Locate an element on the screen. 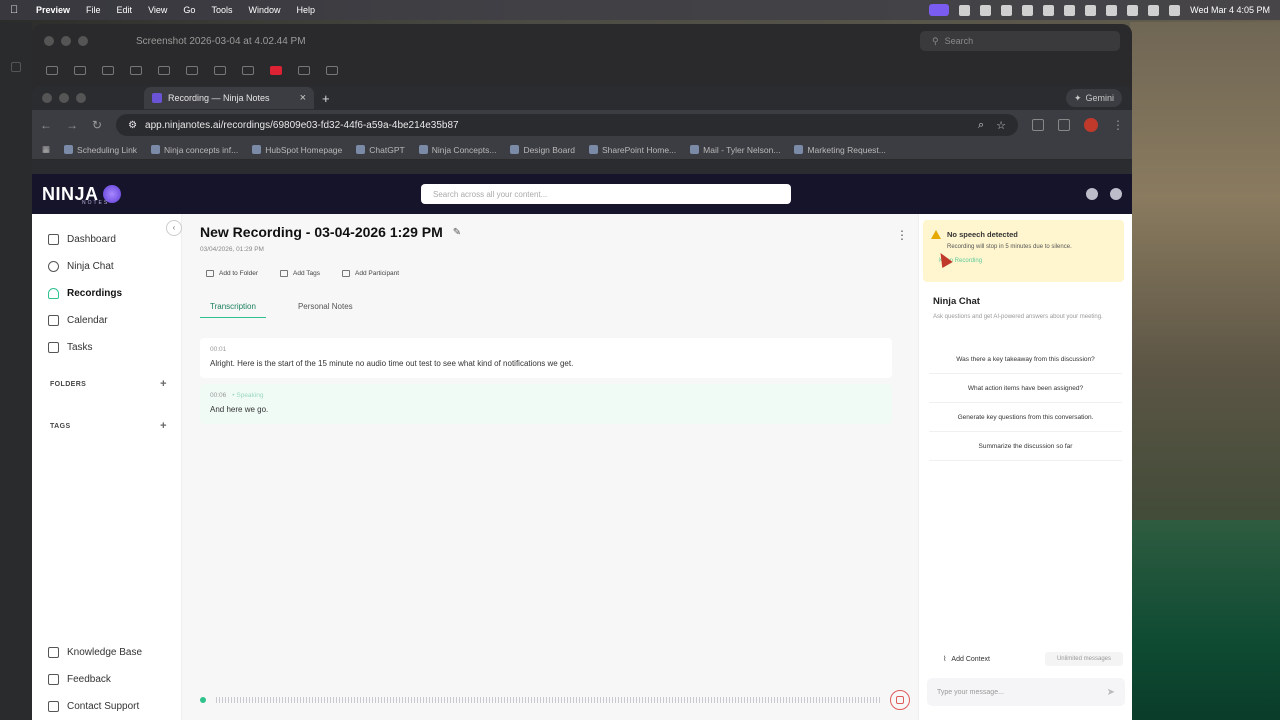 The width and height of the screenshot is (1280, 720). wifi-icon is located at coordinates (1112, 10).